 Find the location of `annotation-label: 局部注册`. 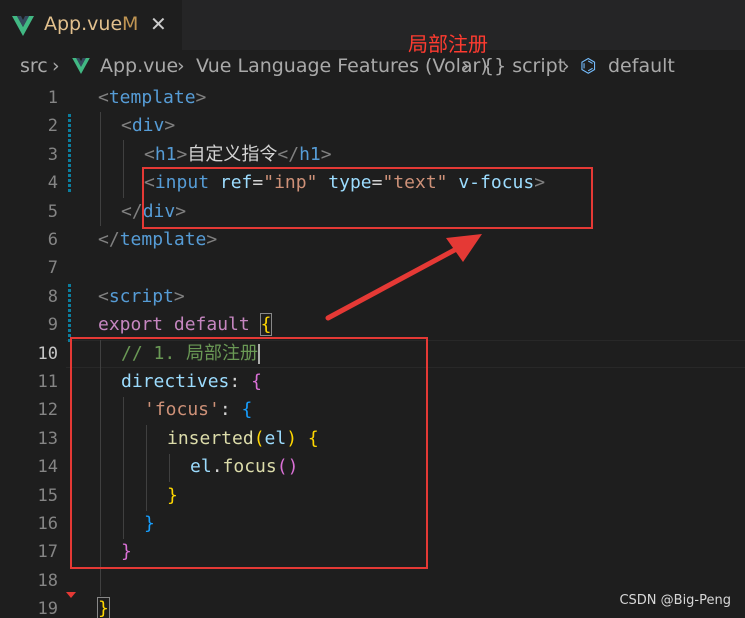

annotation-label: 局部注册 is located at coordinates (448, 44).